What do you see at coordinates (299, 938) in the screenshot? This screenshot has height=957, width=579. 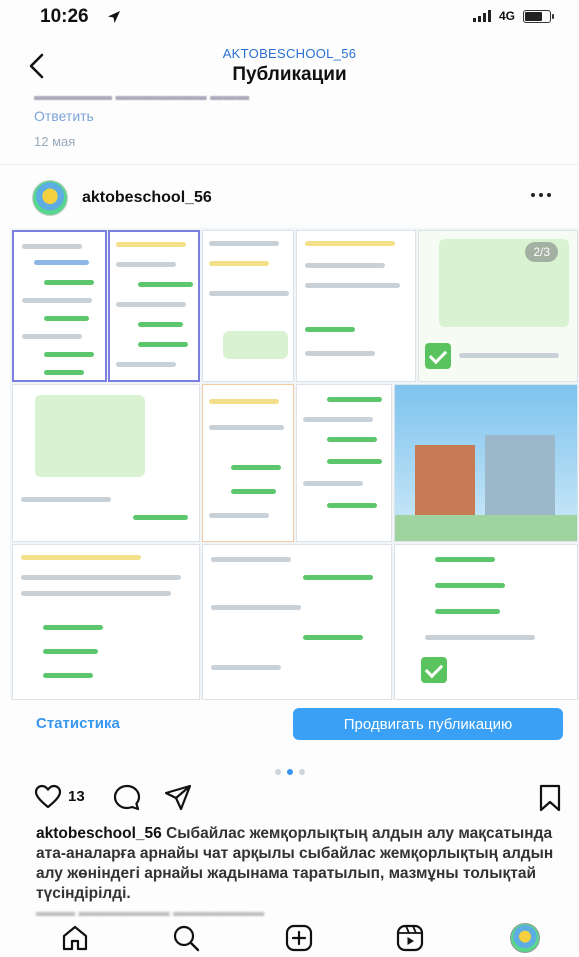 I see `create-post-icon` at bounding box center [299, 938].